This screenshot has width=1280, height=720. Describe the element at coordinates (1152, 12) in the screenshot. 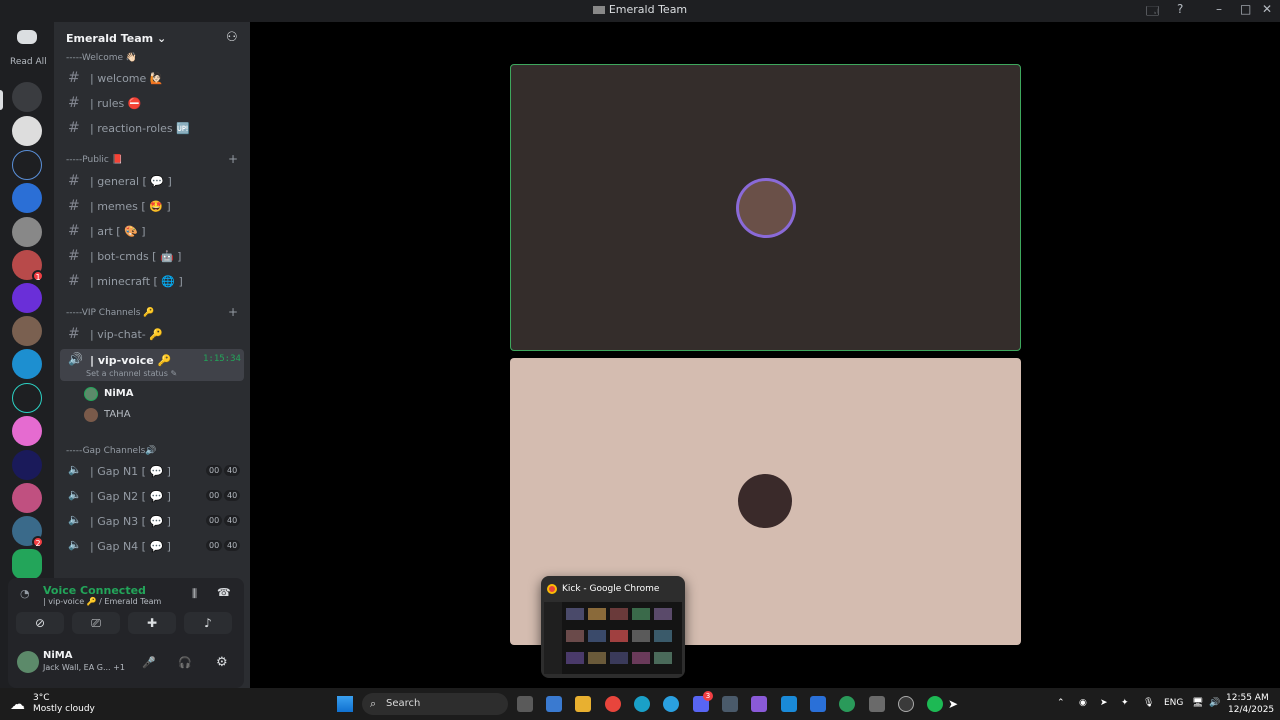

I see `inbox-icon: 🗔` at that location.